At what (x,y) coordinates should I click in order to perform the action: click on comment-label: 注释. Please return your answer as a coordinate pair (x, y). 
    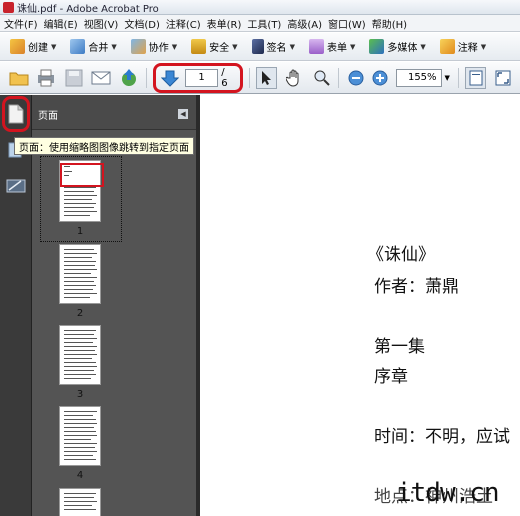
    Looking at the image, I should click on (467, 48).